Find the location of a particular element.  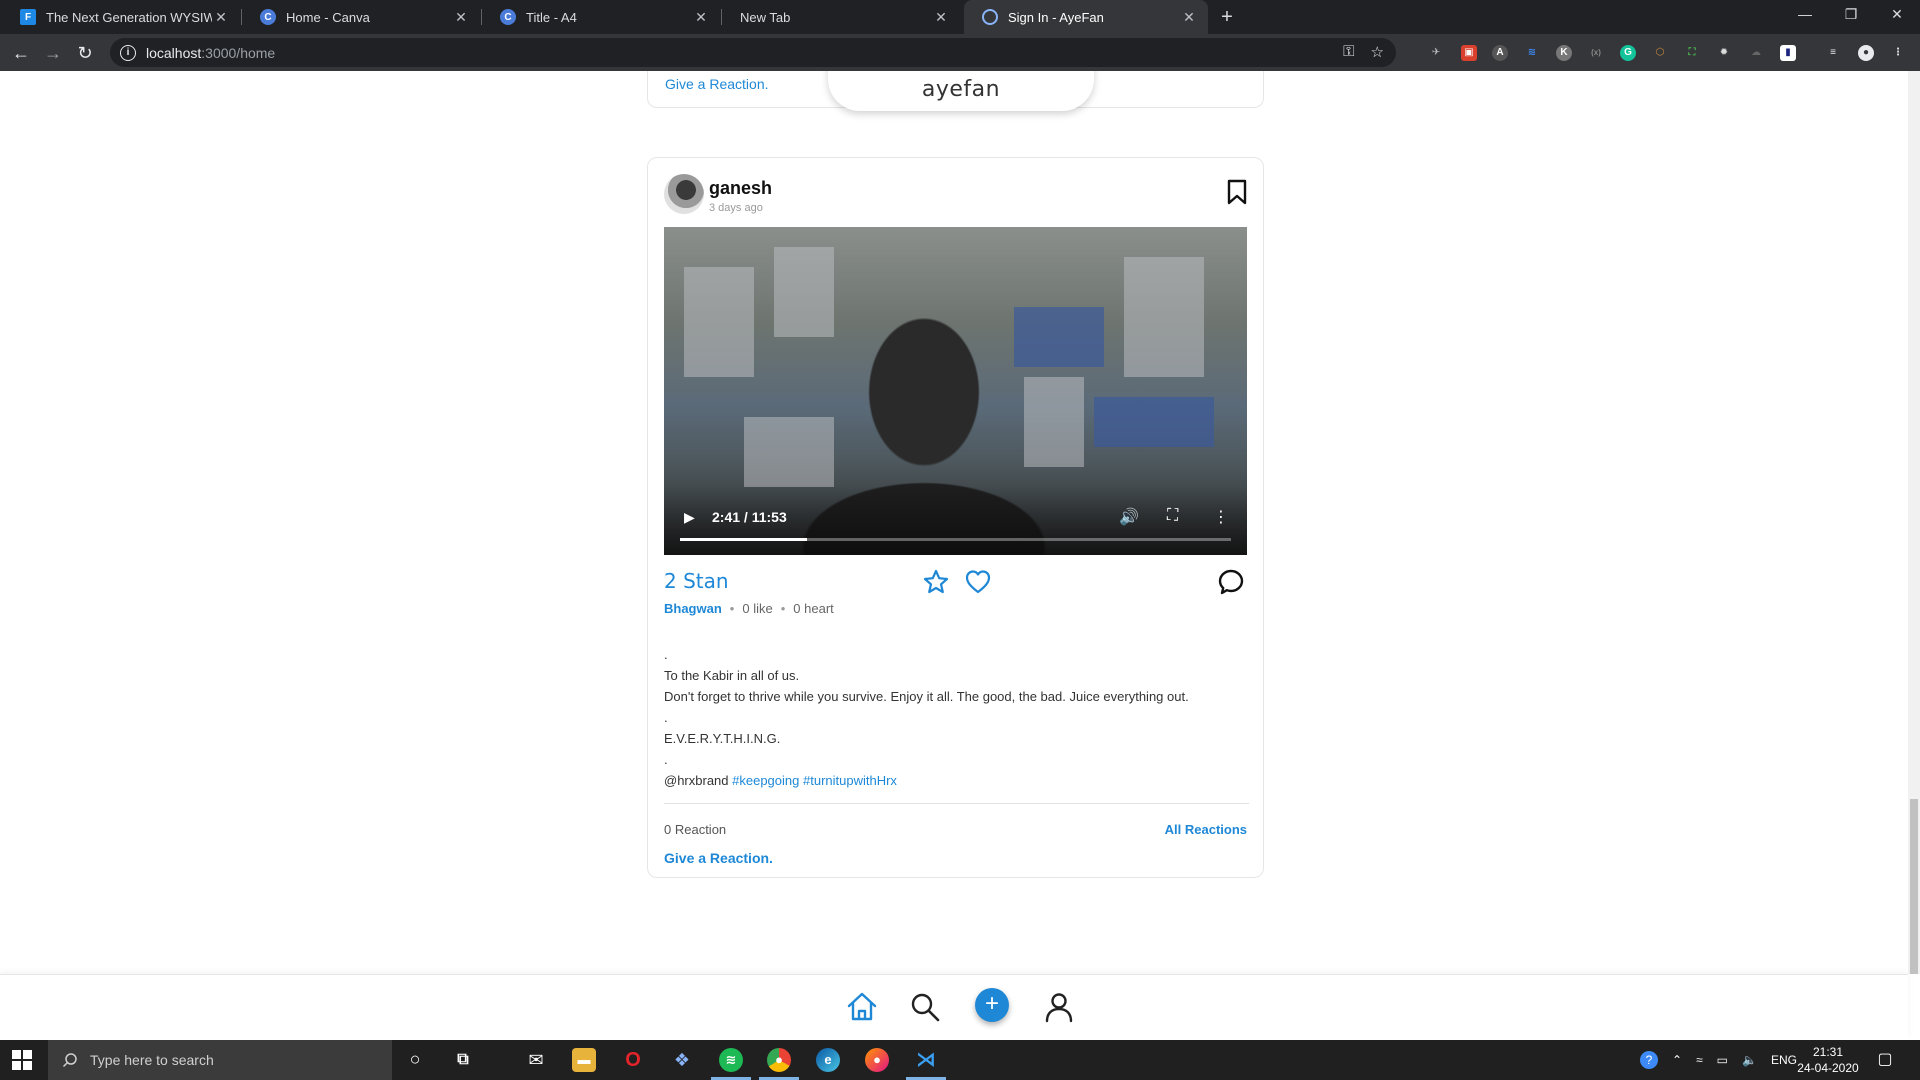

post-username: ganesh is located at coordinates (740, 188).